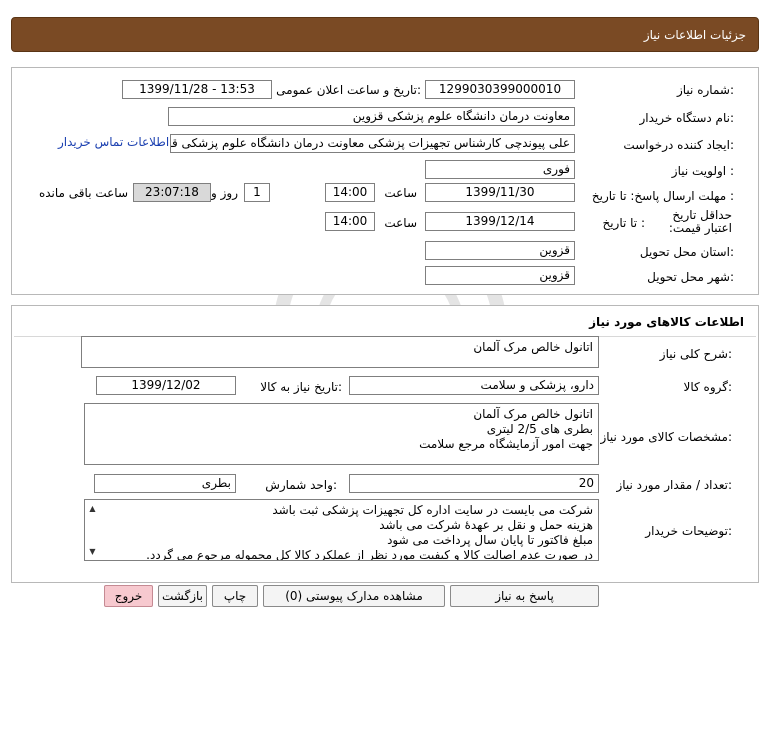 Image resolution: width=770 pixels, height=745 pixels. What do you see at coordinates (708, 387) in the screenshot?
I see `goods-group-label: گروه کالا:` at bounding box center [708, 387].